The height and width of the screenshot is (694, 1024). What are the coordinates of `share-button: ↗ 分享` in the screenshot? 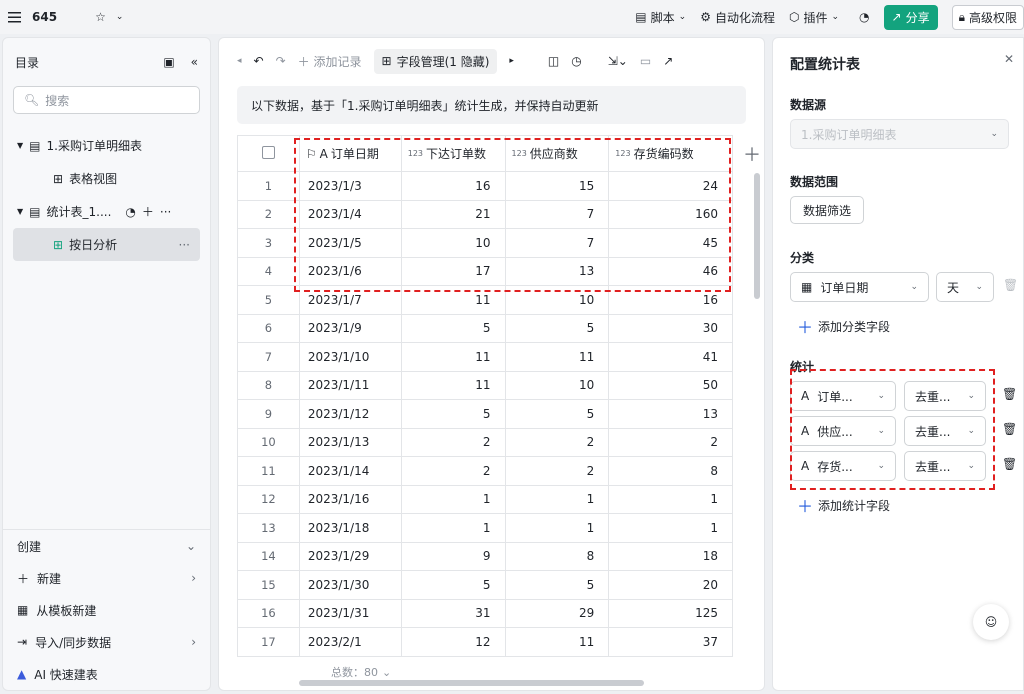 It's located at (910, 17).